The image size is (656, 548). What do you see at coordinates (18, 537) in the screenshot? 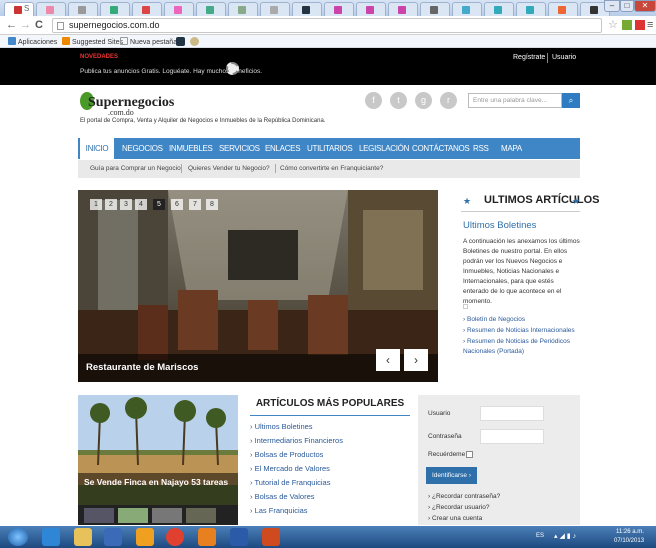
I see `start-button-icon` at bounding box center [18, 537].